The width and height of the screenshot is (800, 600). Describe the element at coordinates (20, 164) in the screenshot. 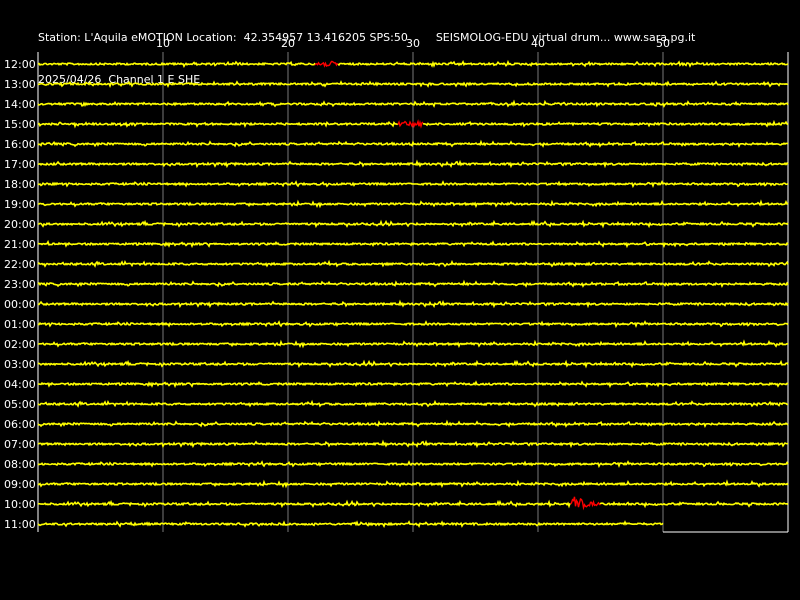

I see `row-label-1700: 17:00` at that location.